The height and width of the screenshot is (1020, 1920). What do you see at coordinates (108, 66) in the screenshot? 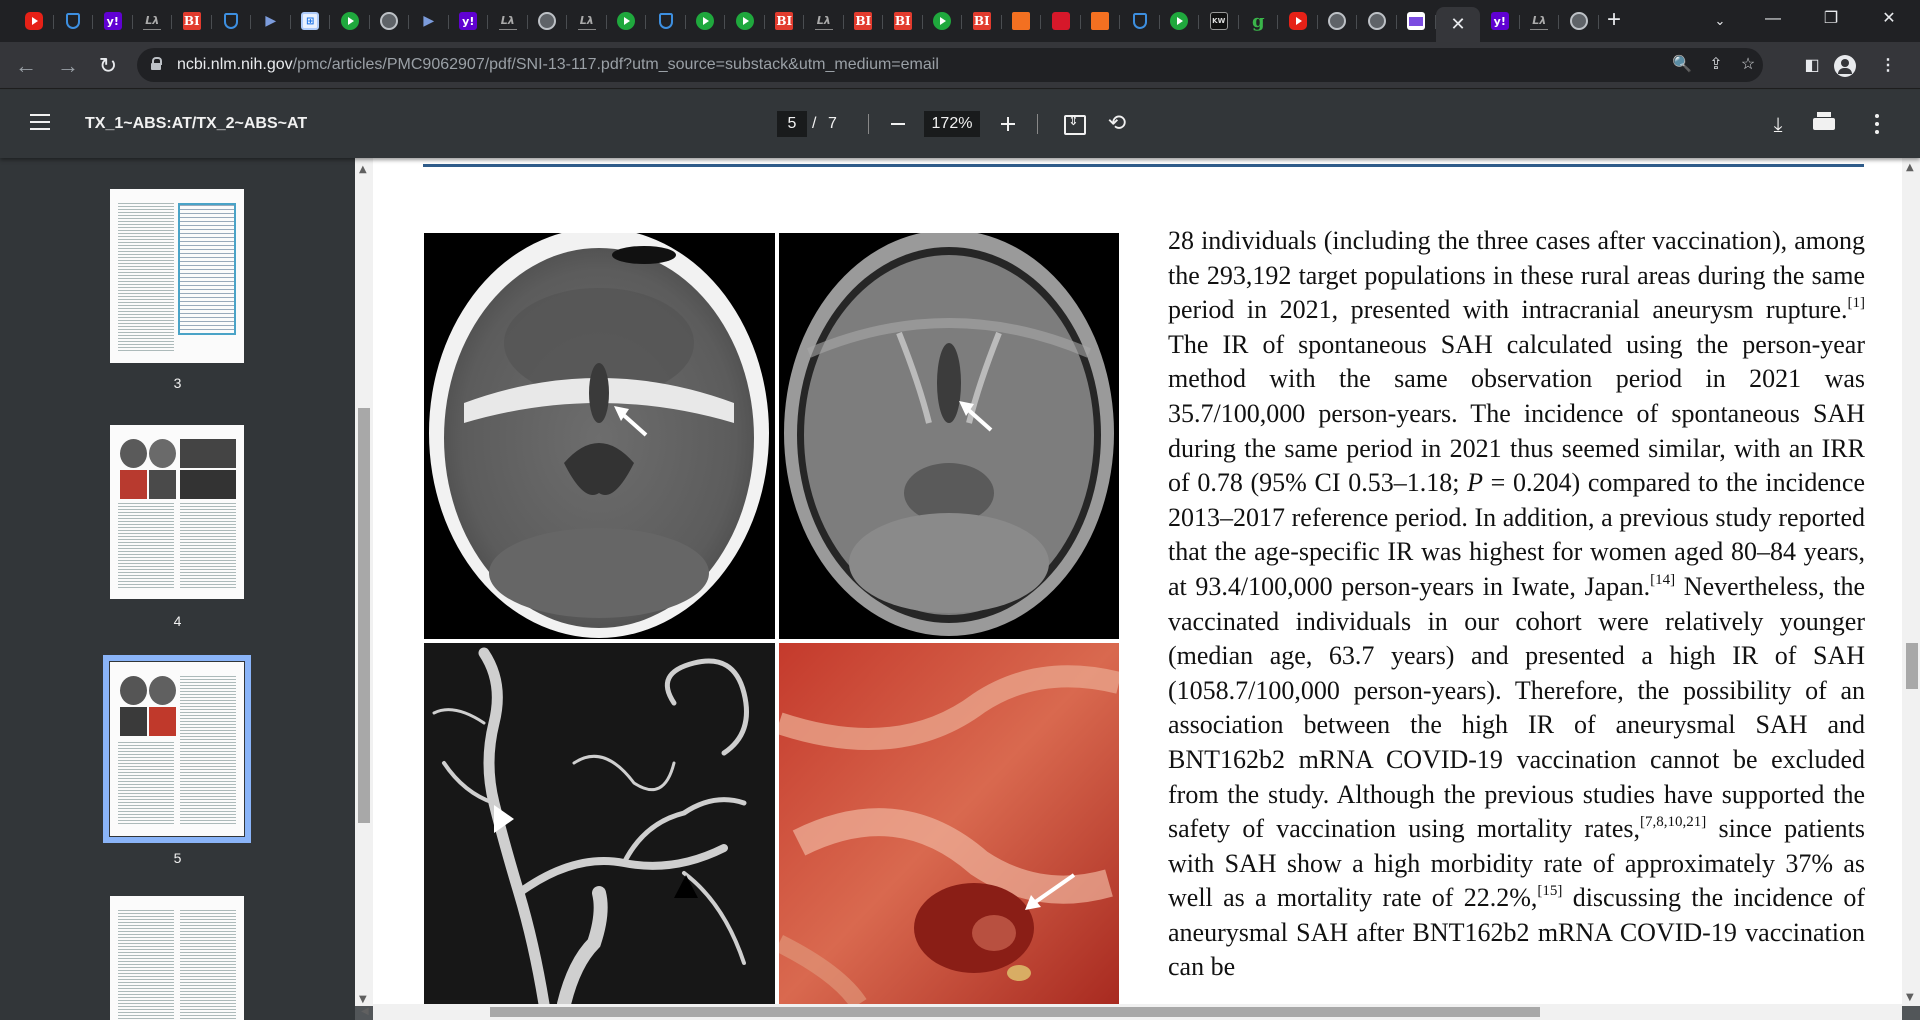
I see `reload-button: ↻` at bounding box center [108, 66].